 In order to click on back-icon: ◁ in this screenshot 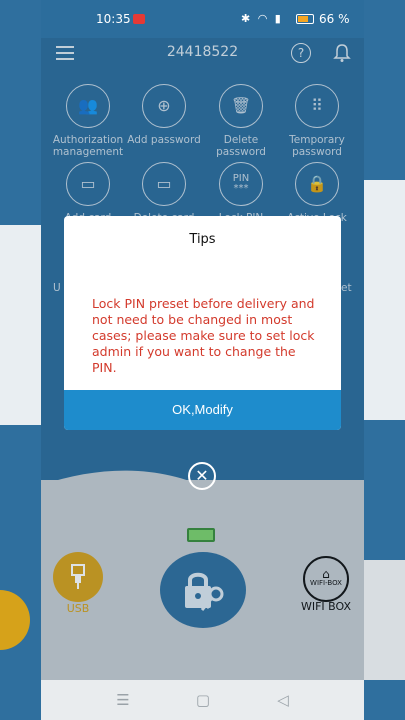, I will do `click(283, 700)`.